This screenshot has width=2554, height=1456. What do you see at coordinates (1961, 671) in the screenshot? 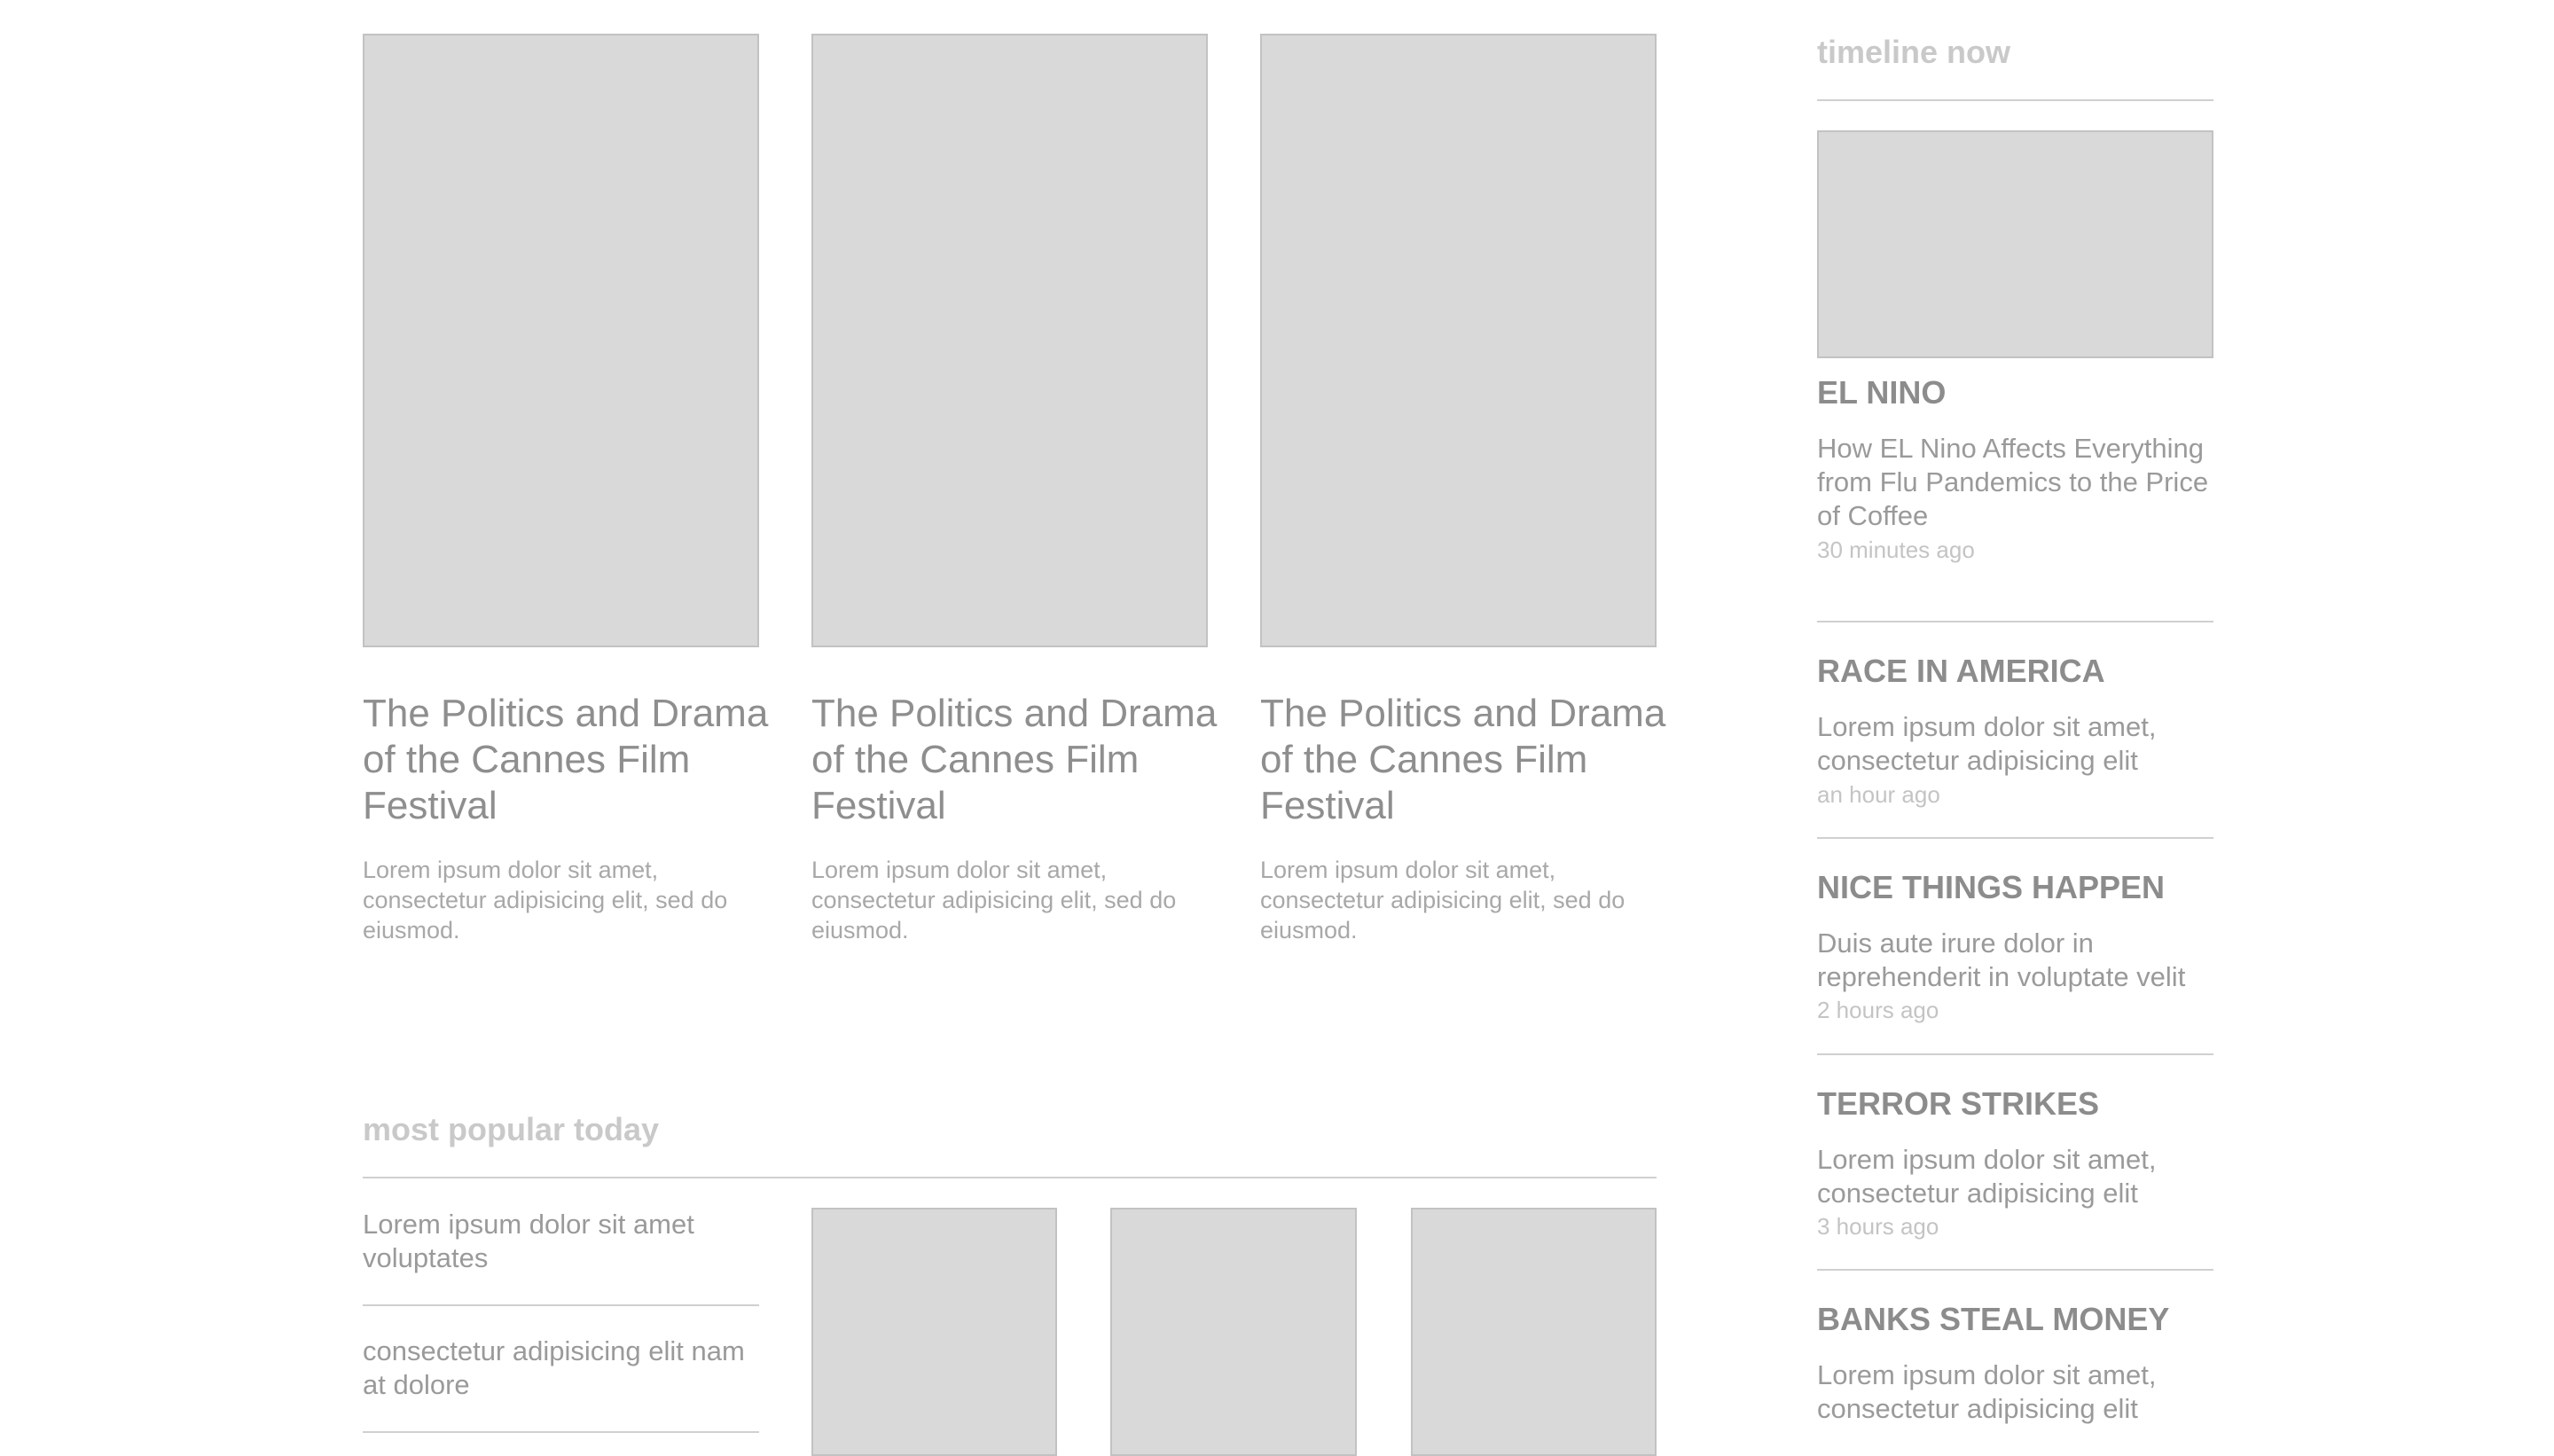
I see `timeline-category: RACE IN AMERICA` at bounding box center [1961, 671].